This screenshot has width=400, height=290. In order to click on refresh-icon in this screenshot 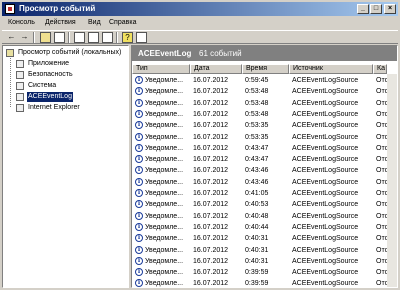, I will do `click(93, 37)`.